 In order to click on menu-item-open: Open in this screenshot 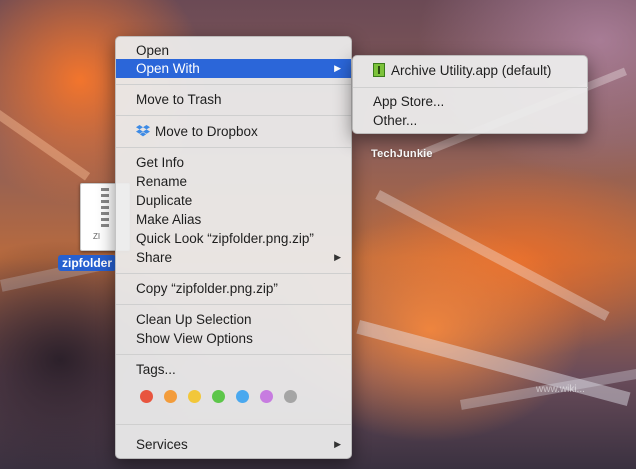, I will do `click(233, 50)`.